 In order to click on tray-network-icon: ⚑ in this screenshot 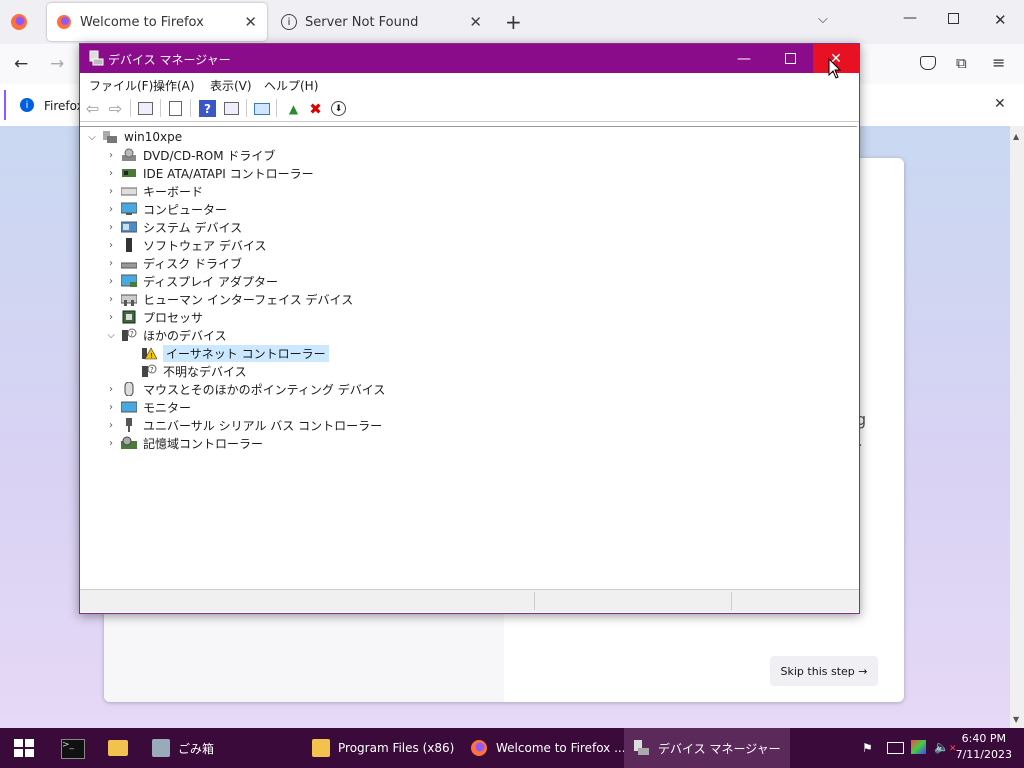, I will do `click(867, 748)`.